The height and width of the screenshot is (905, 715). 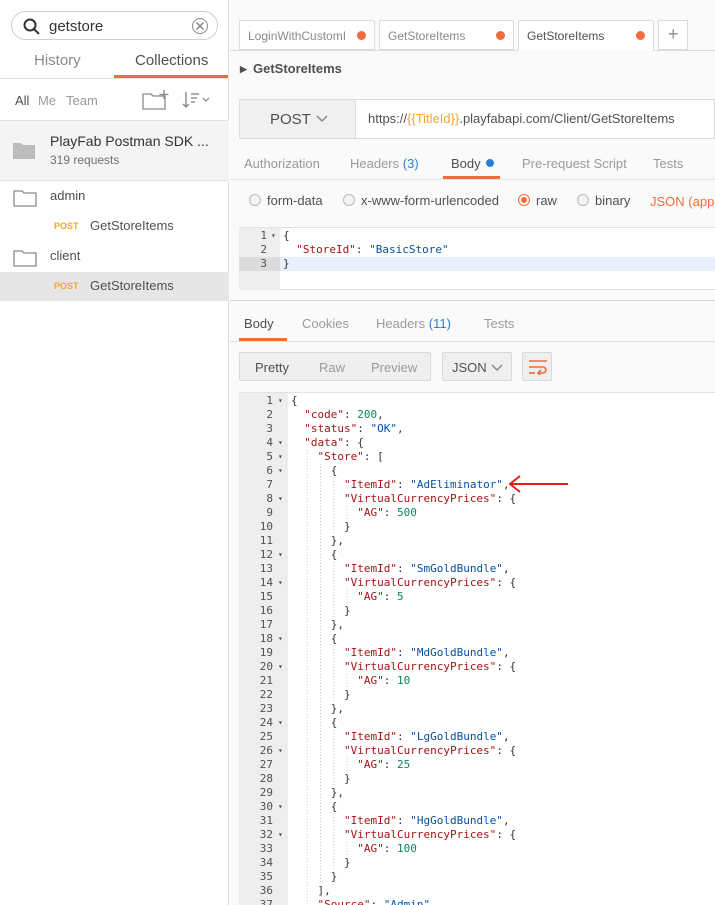 I want to click on raw-button: Raw, so click(x=332, y=367).